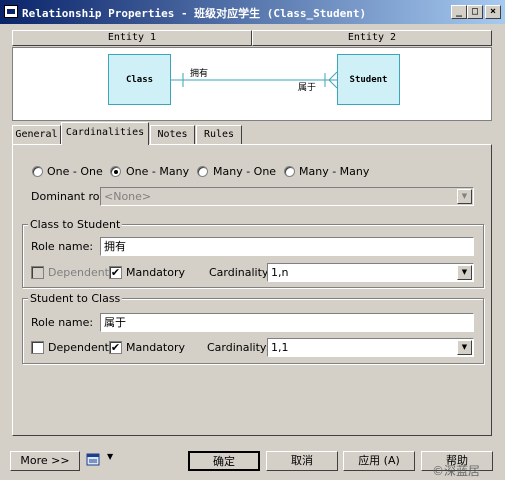 The image size is (505, 480). I want to click on class-to-student-role-input: 拥有, so click(287, 246).